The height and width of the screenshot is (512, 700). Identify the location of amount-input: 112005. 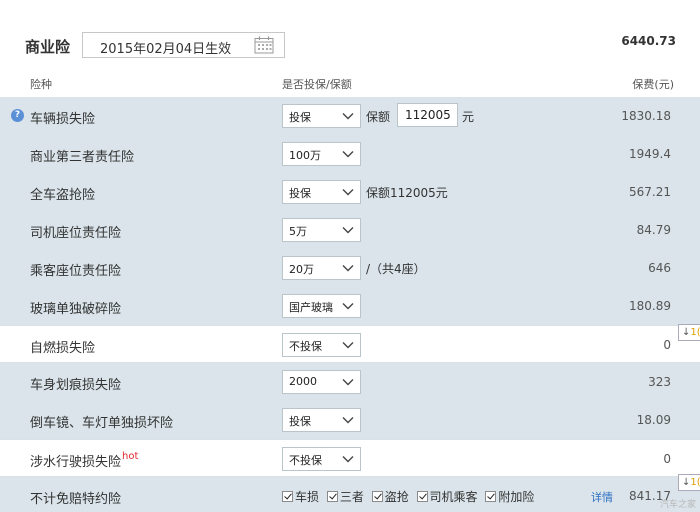
(427, 115).